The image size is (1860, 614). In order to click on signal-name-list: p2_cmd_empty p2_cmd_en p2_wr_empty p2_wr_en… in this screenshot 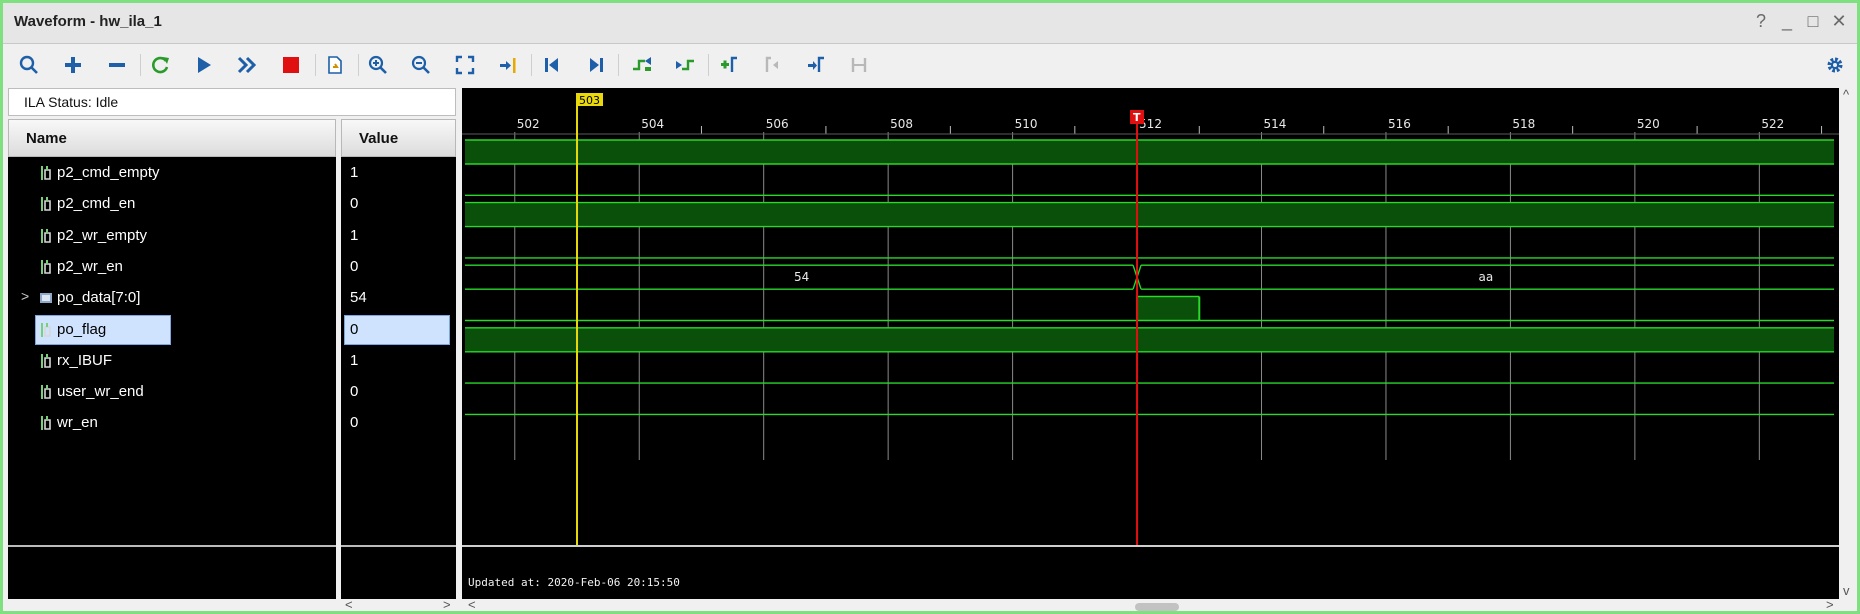, I will do `click(172, 378)`.